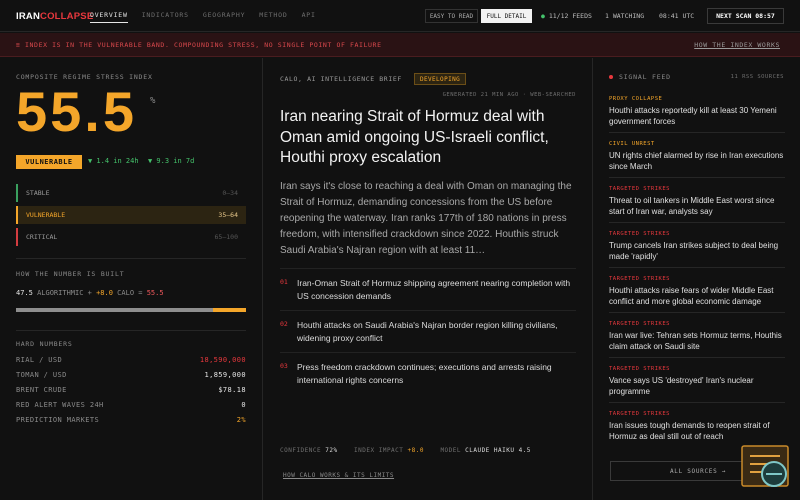  What do you see at coordinates (379, 450) in the screenshot?
I see `impact-label: INDEX IMPACT` at bounding box center [379, 450].